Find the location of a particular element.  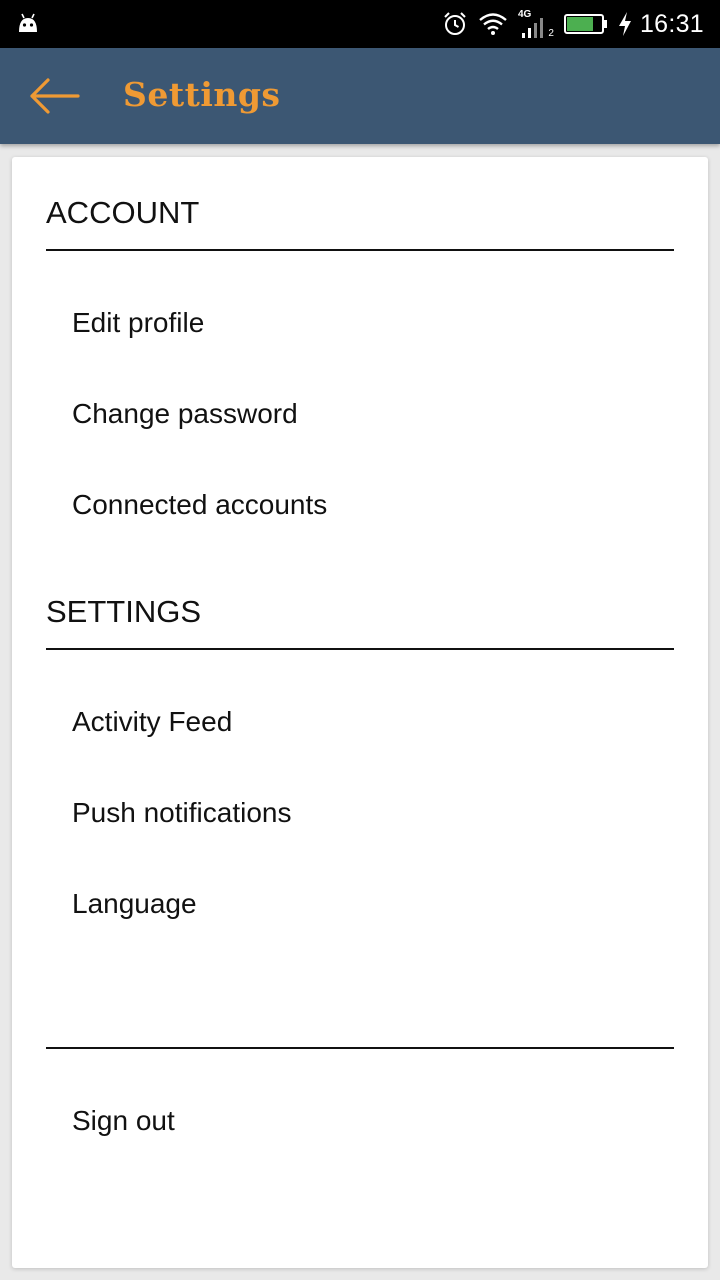

section-header-settings: SETTINGS is located at coordinates (124, 611).